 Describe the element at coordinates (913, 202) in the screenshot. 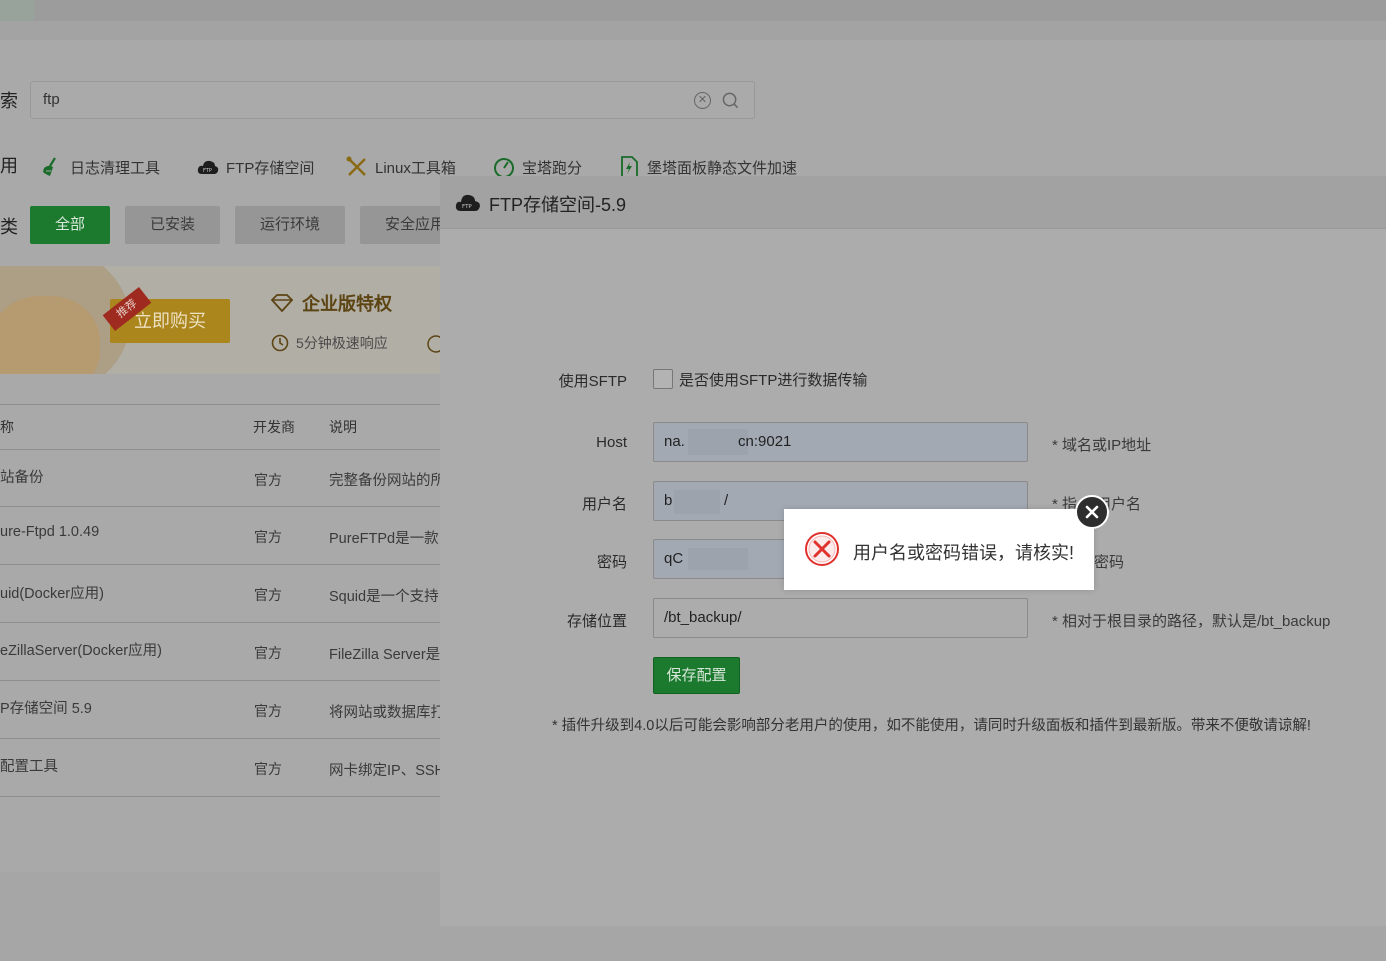

I see `dialog-header: FTP FTP存储空间-5.9` at that location.